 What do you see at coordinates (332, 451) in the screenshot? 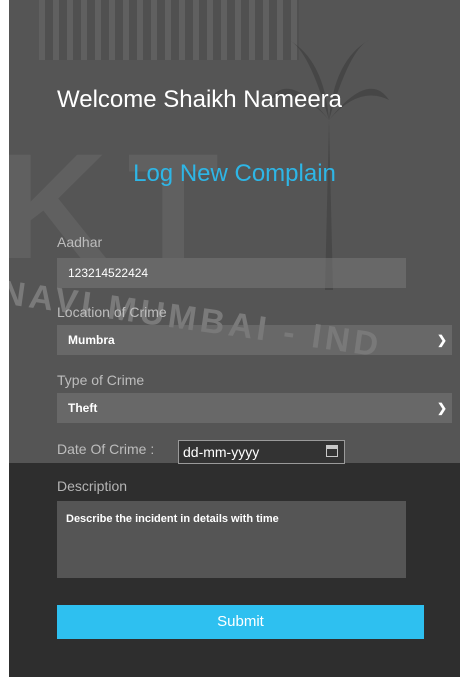
I see `calendar-icon` at bounding box center [332, 451].